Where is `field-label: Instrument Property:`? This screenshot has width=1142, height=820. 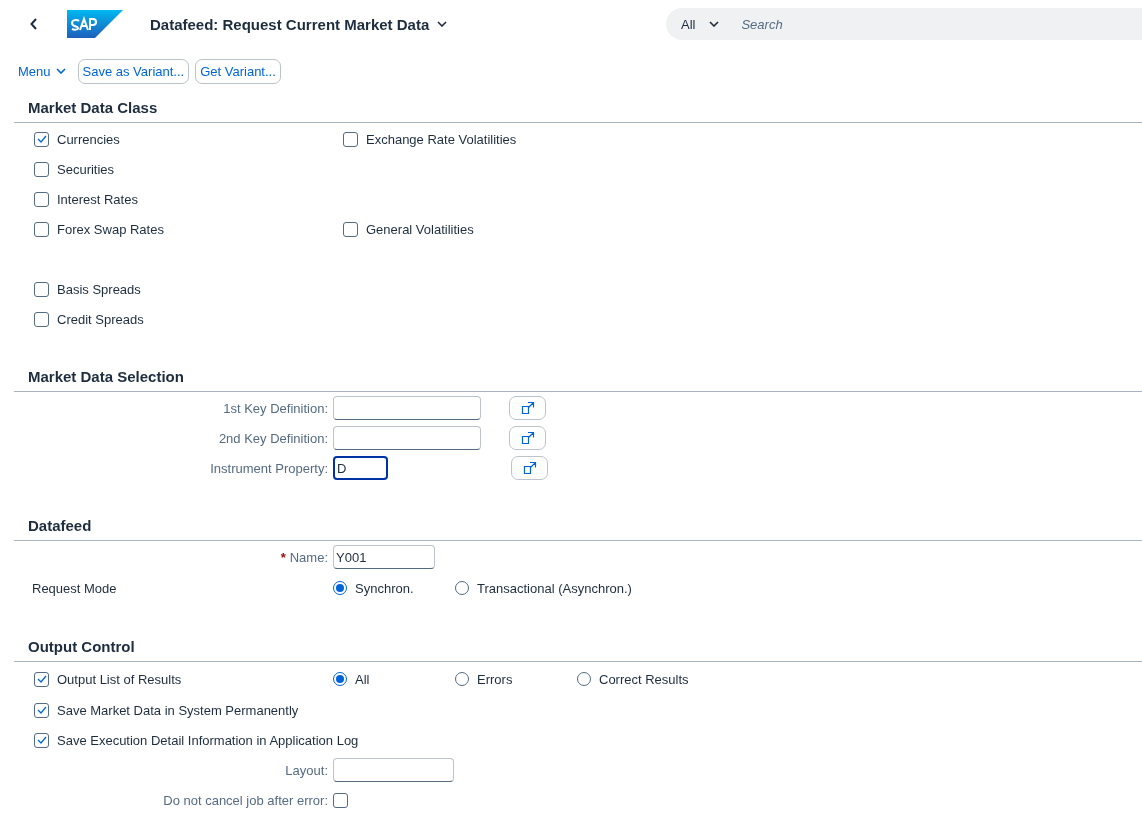 field-label: Instrument Property: is located at coordinates (269, 468).